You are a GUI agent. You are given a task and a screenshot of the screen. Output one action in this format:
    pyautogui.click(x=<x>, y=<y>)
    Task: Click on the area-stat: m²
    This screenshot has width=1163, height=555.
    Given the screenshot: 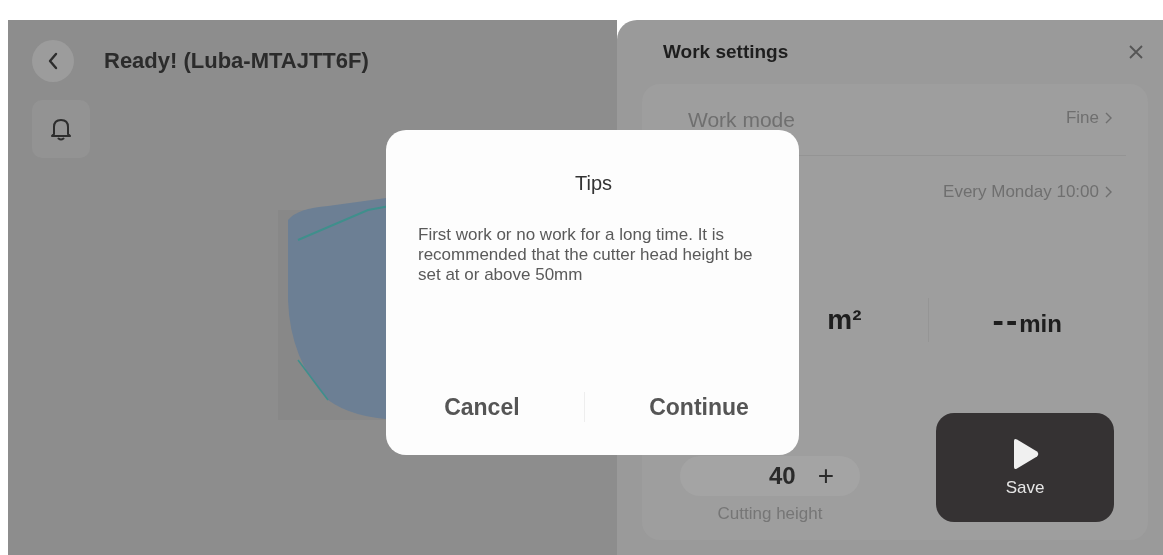 What is the action you would take?
    pyautogui.click(x=844, y=320)
    